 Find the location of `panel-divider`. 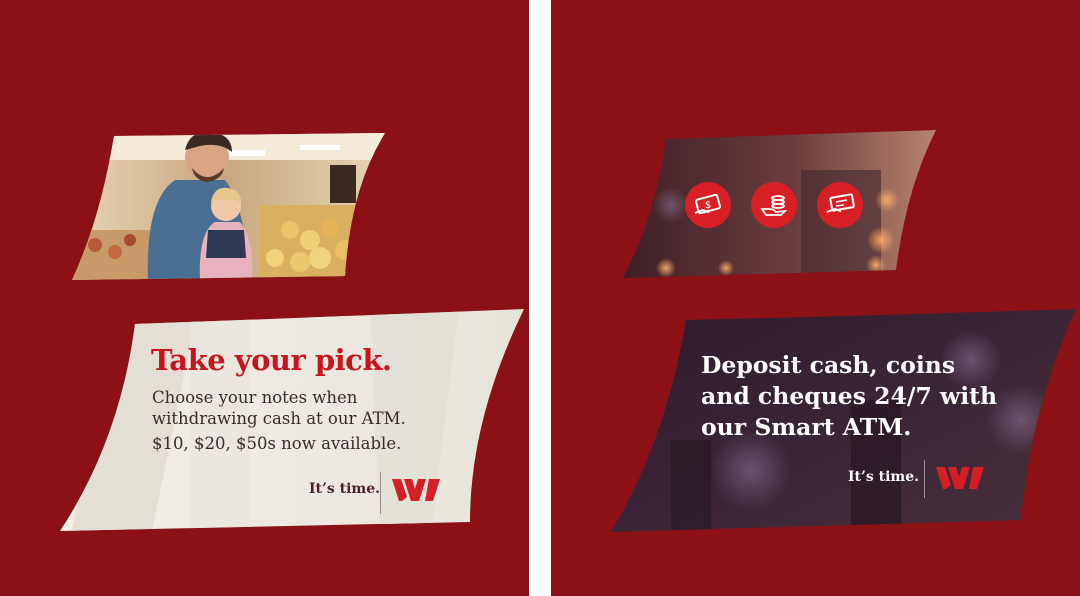

panel-divider is located at coordinates (540, 298).